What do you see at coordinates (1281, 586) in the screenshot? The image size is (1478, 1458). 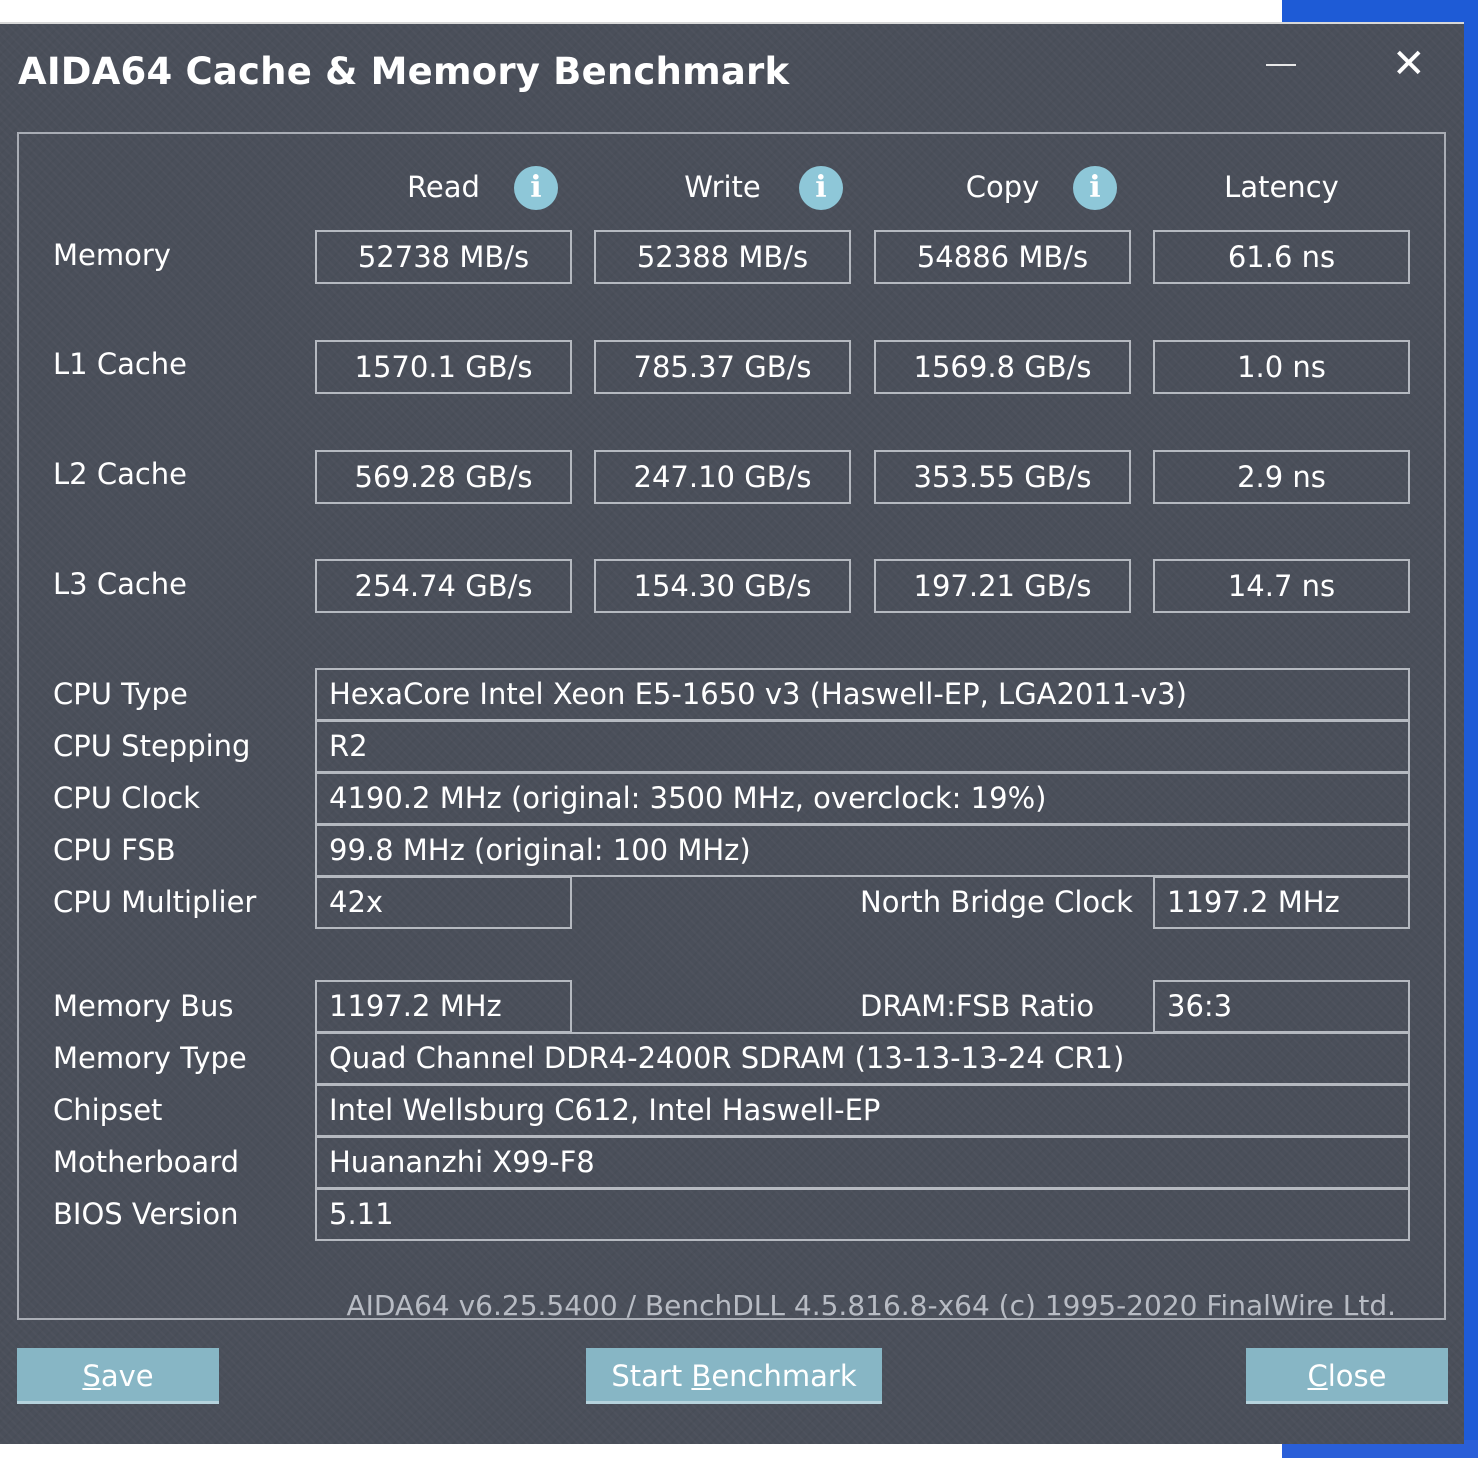 I see `l3-latency-value: 14.7 ns` at bounding box center [1281, 586].